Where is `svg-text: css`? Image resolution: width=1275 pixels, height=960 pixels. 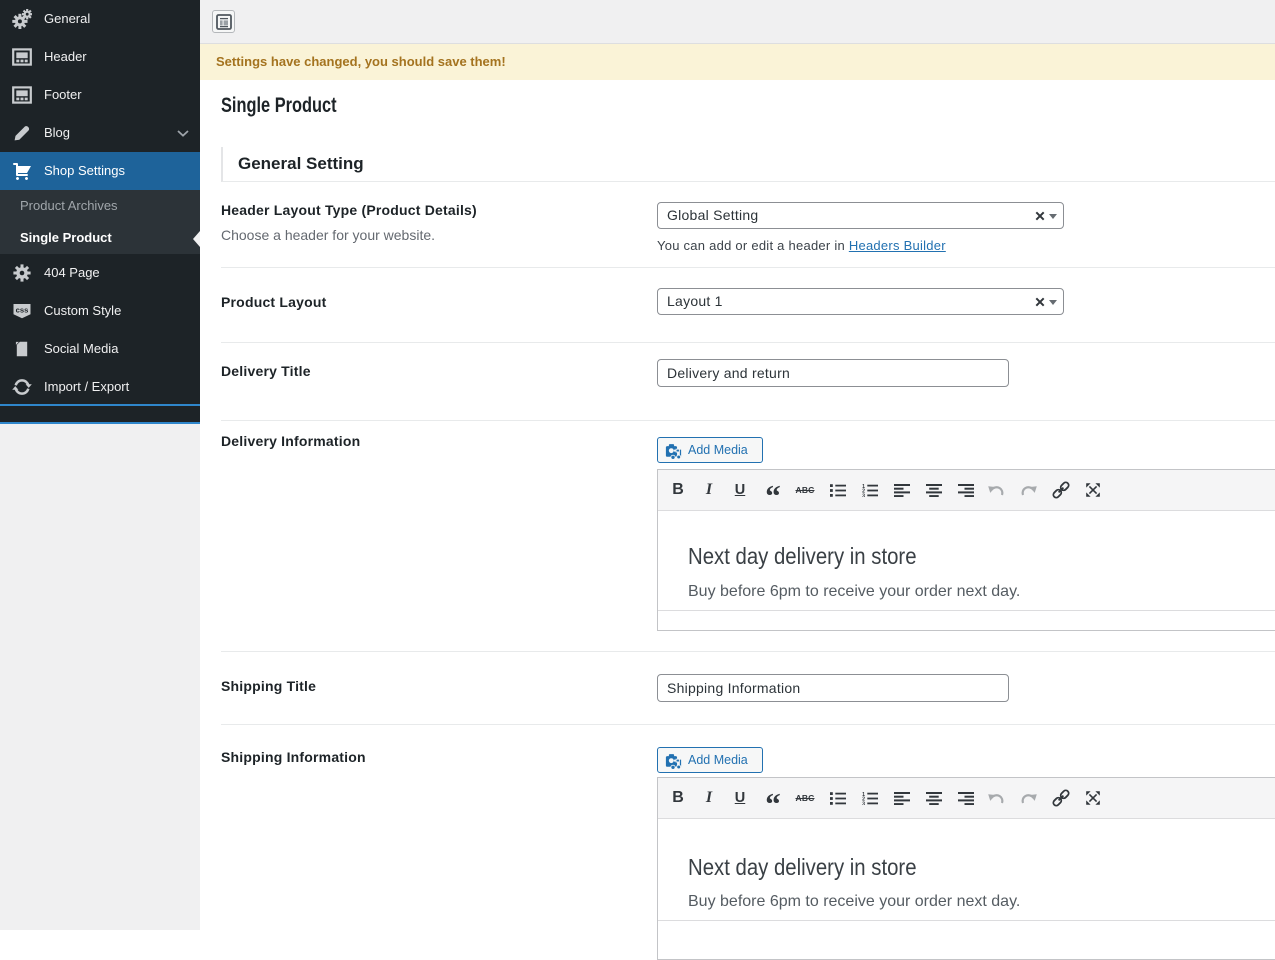
svg-text: css is located at coordinates (22, 310).